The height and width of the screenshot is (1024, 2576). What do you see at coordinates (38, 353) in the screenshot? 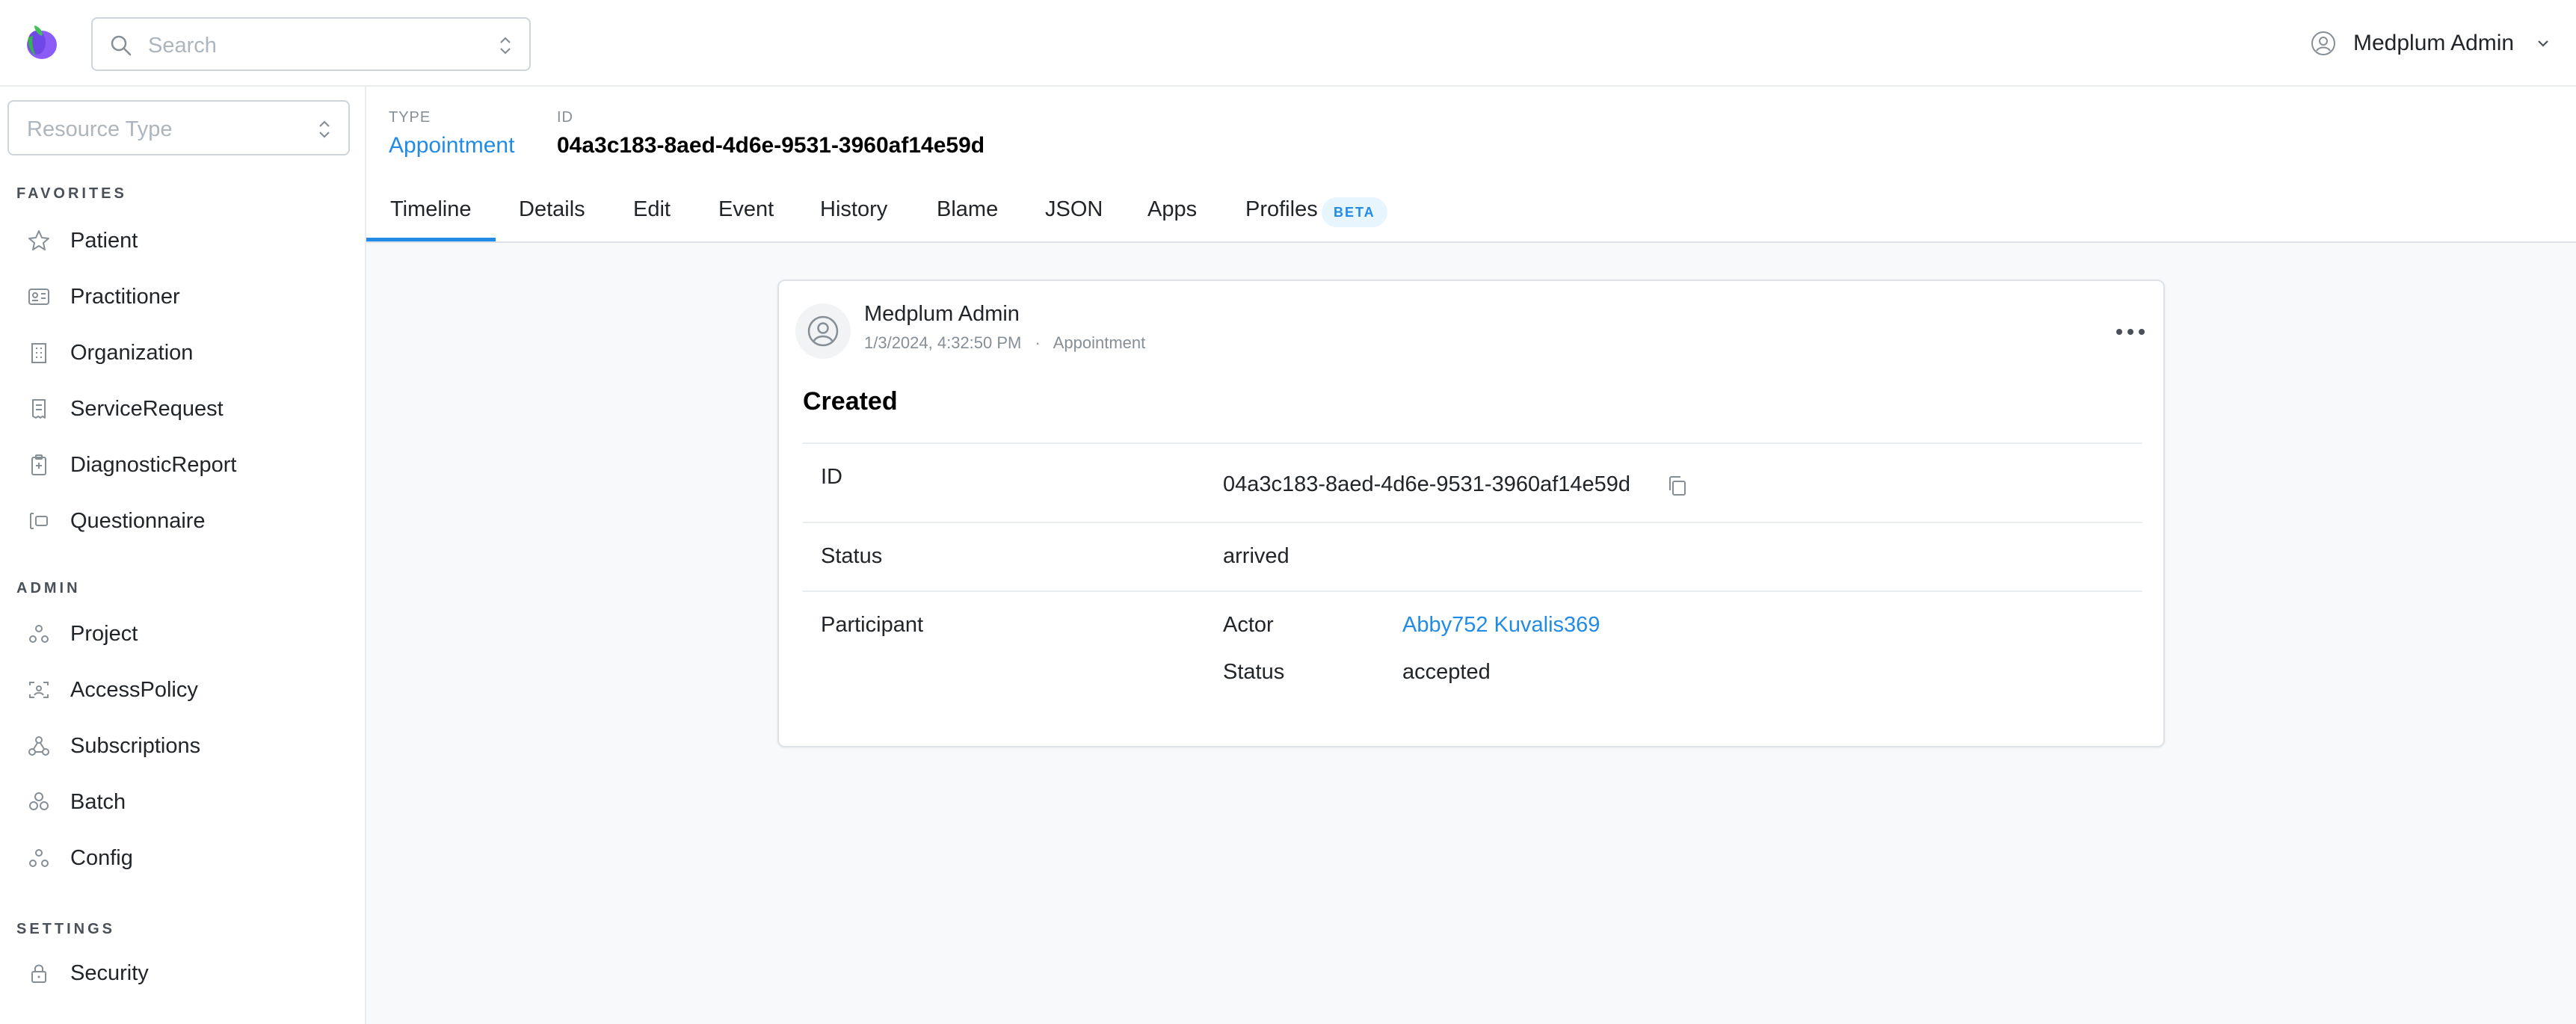
I see `building-icon` at bounding box center [38, 353].